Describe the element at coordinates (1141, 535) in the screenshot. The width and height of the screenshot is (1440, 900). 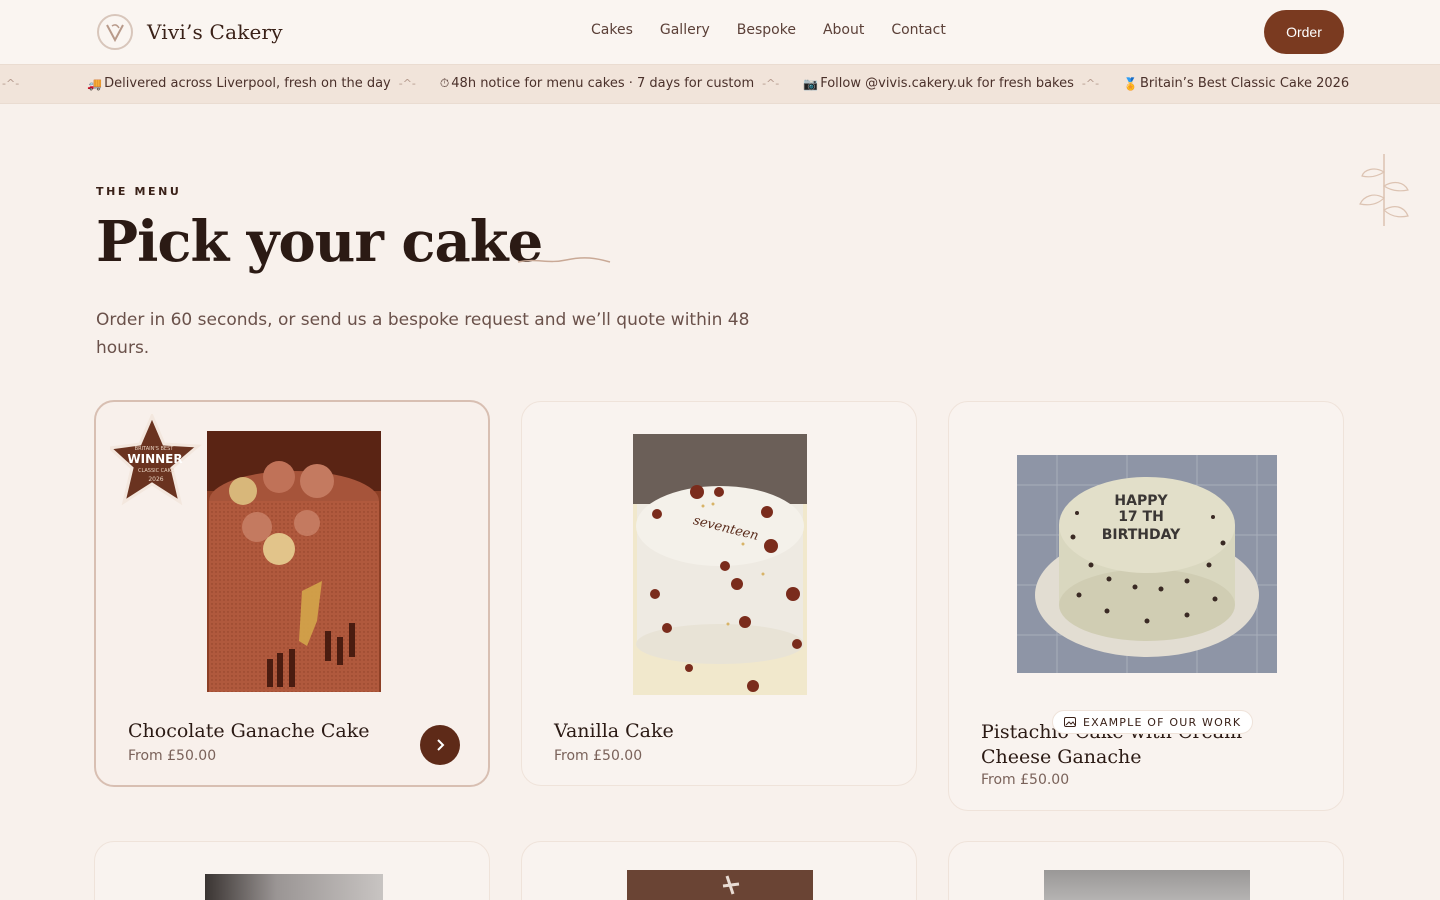
I see `svg-text: BIRTHDAY` at that location.